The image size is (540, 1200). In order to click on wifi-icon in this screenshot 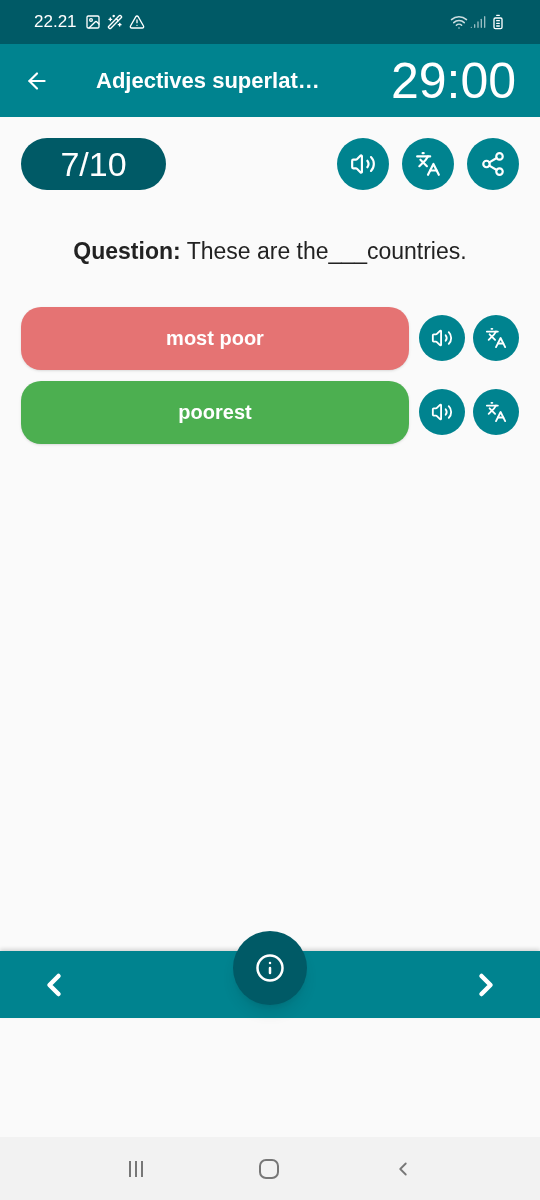, I will do `click(459, 22)`.